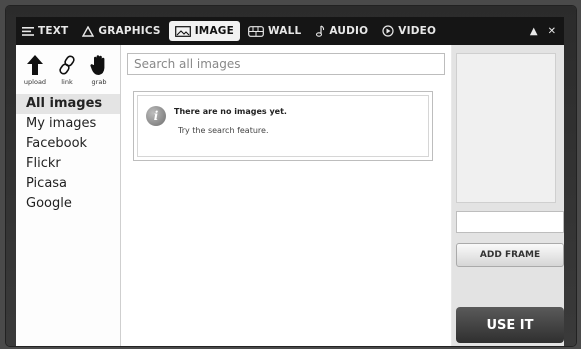 The image size is (581, 349). I want to click on source-facebook: Facebook, so click(68, 144).